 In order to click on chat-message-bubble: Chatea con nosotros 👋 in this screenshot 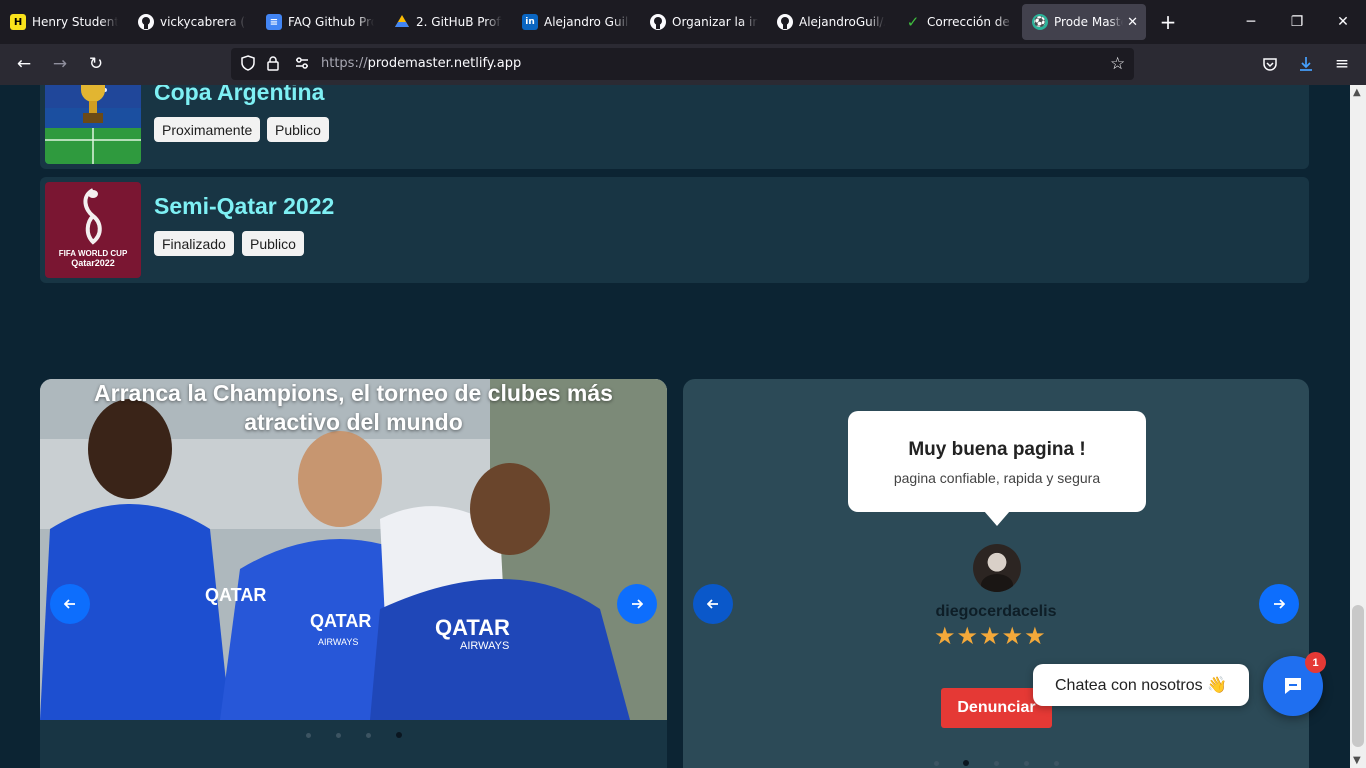, I will do `click(1141, 685)`.